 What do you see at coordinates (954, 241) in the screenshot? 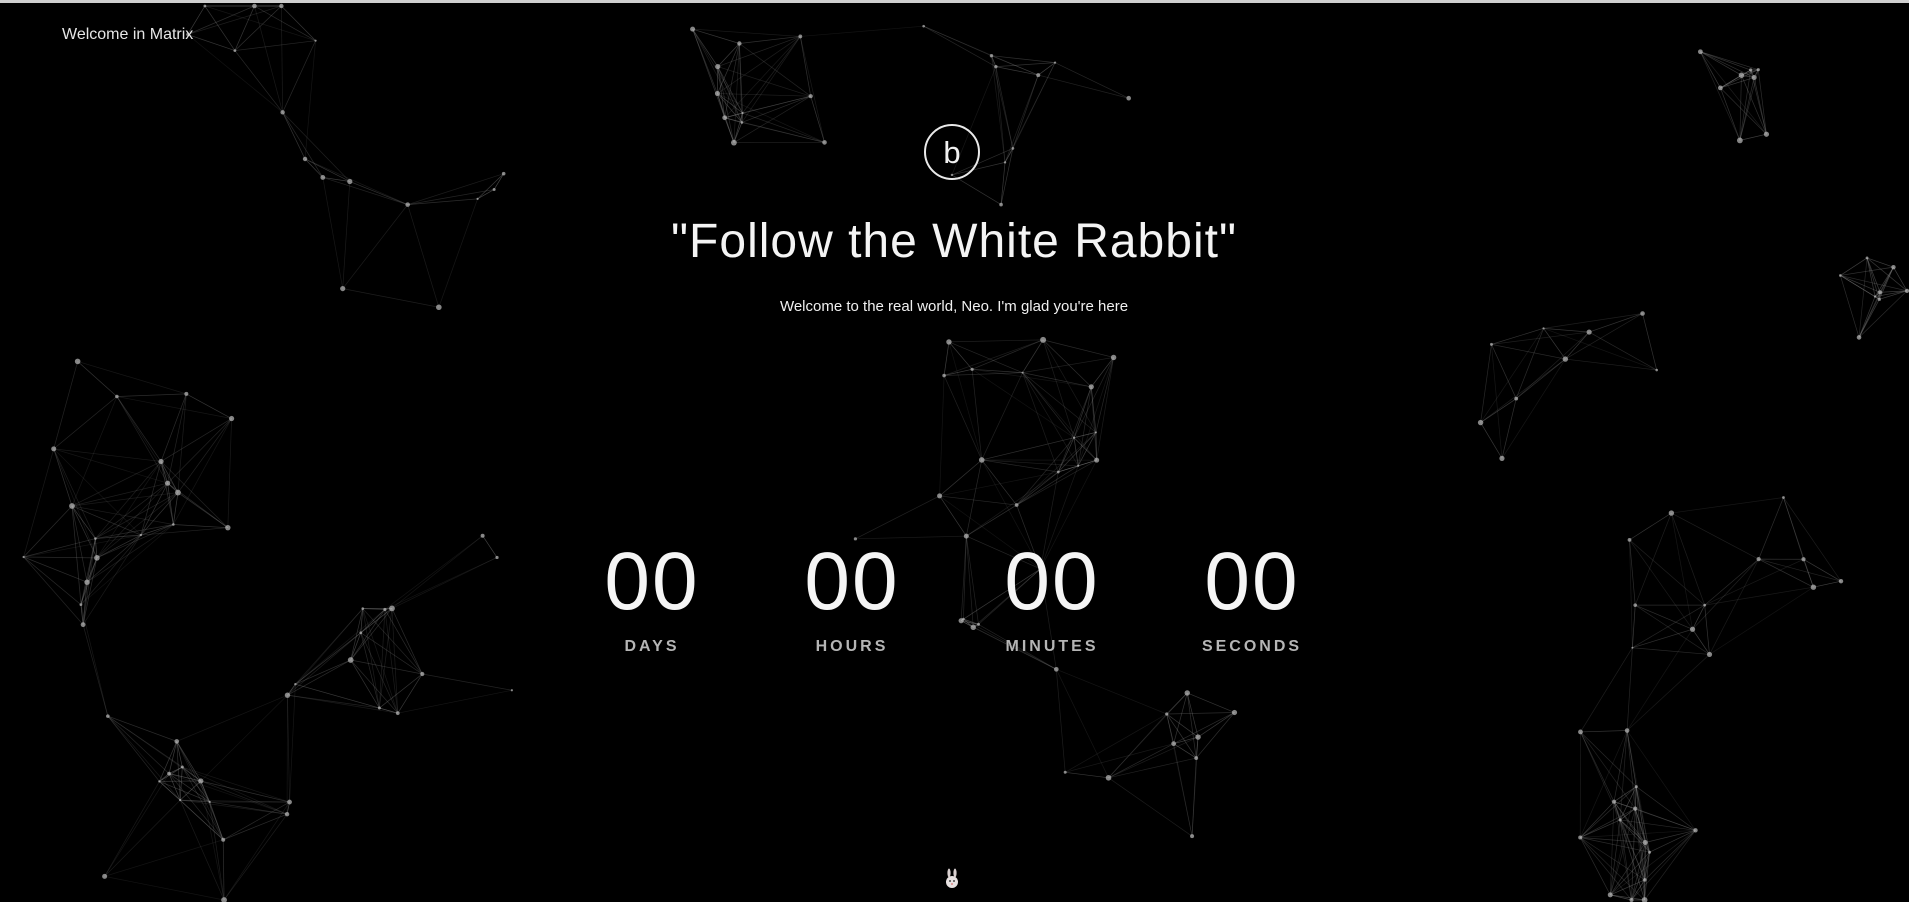
I see `headline: "Follow the White Rabbit"` at bounding box center [954, 241].